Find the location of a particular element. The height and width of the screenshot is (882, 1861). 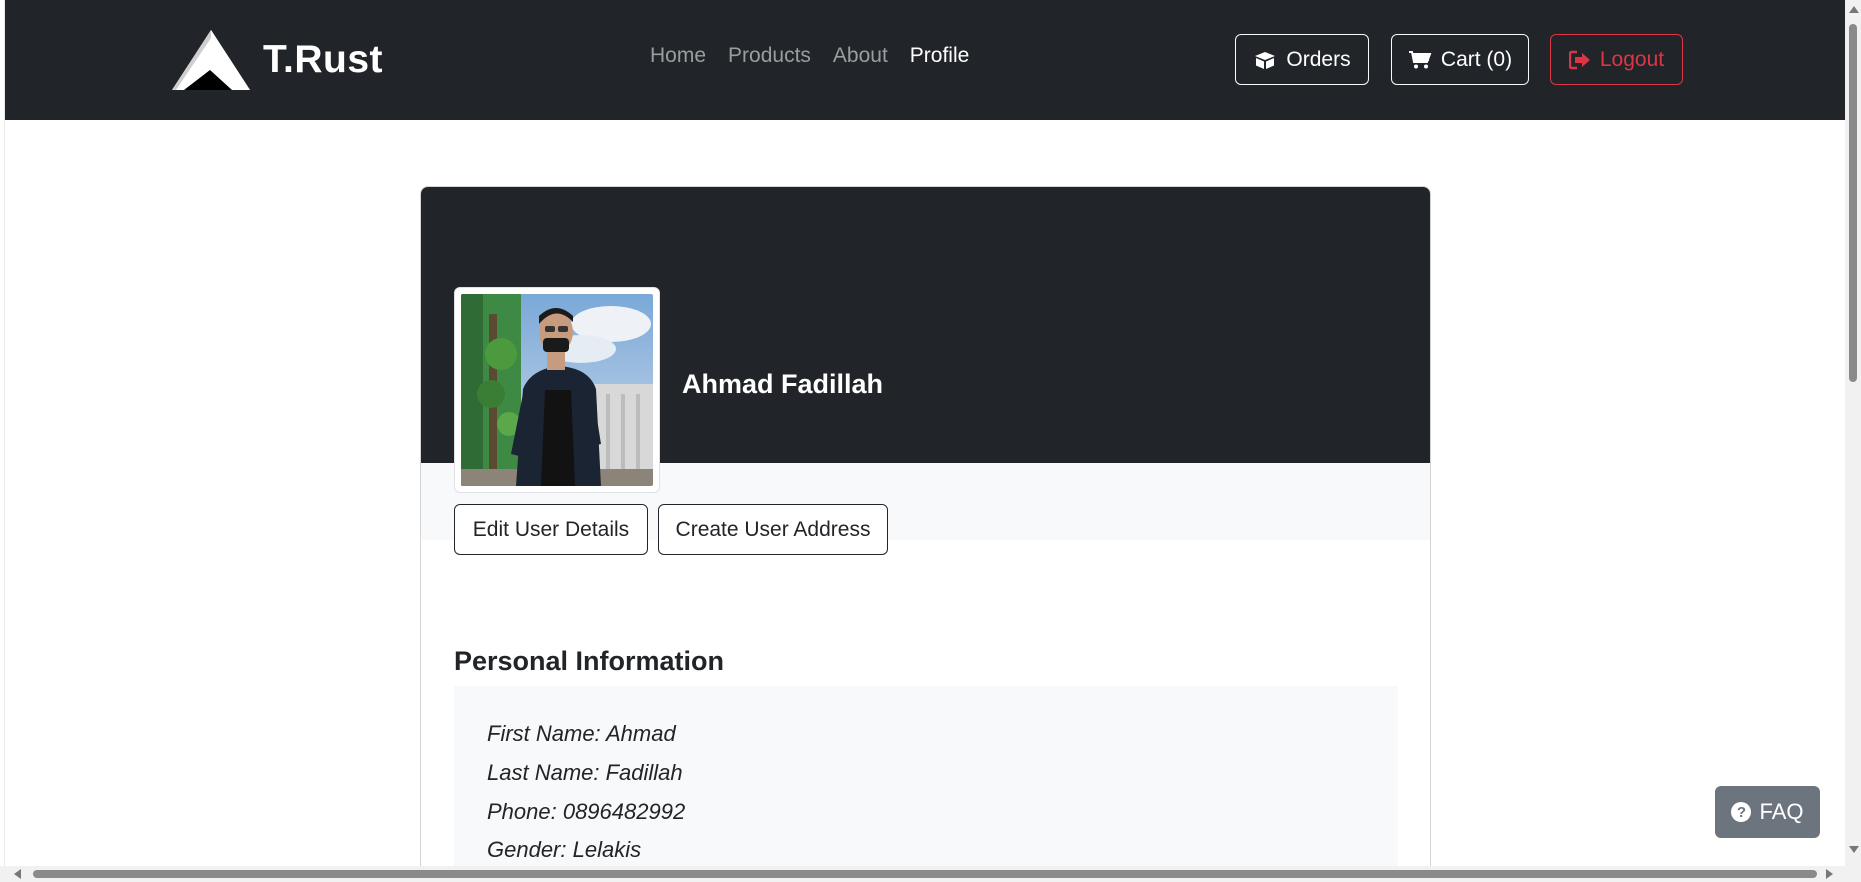

cart-icon is located at coordinates (1420, 59).